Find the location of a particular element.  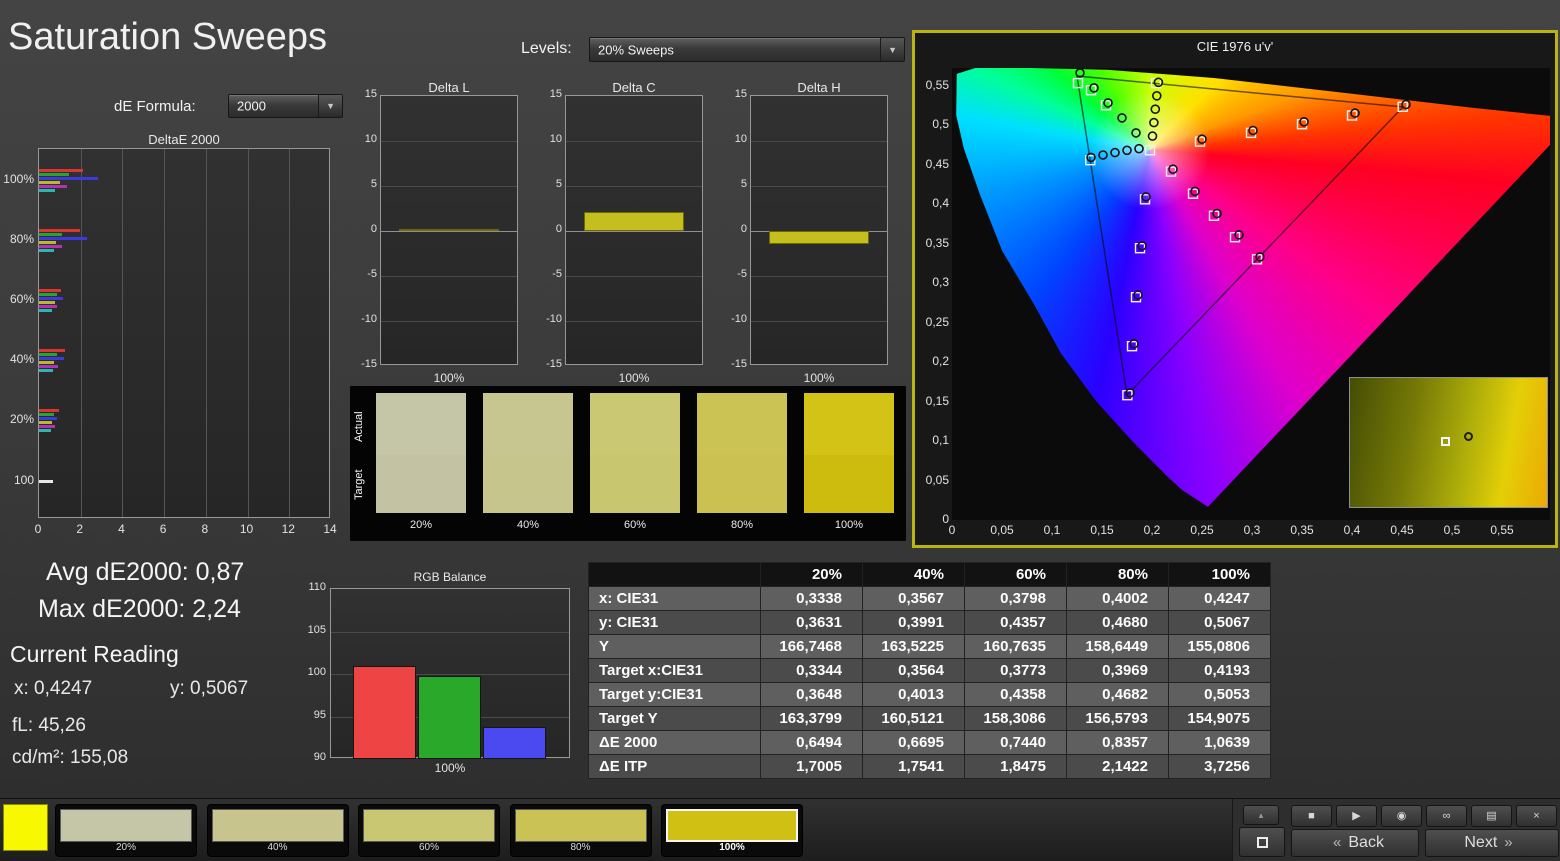

collapse-icon: ▴ is located at coordinates (1261, 814).